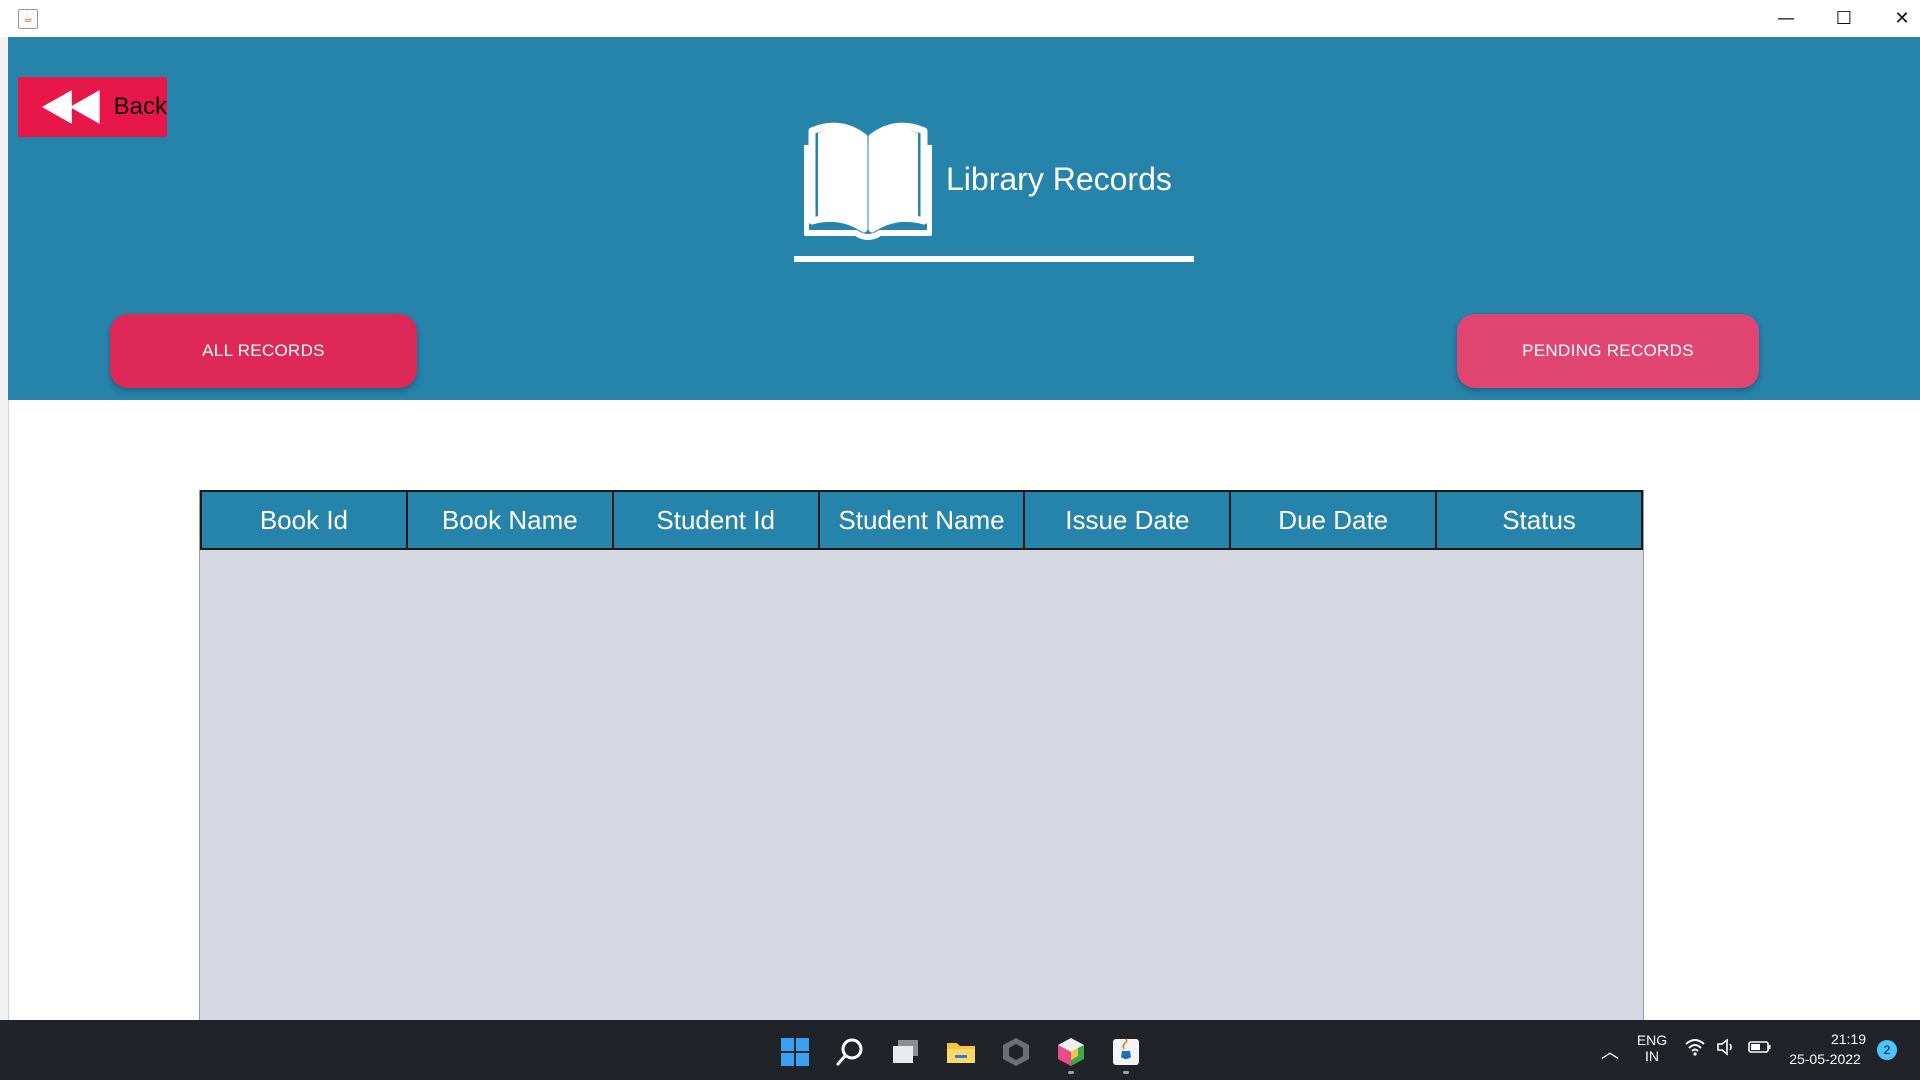 The width and height of the screenshot is (1920, 1080). What do you see at coordinates (1727, 1047) in the screenshot?
I see `volume-icon` at bounding box center [1727, 1047].